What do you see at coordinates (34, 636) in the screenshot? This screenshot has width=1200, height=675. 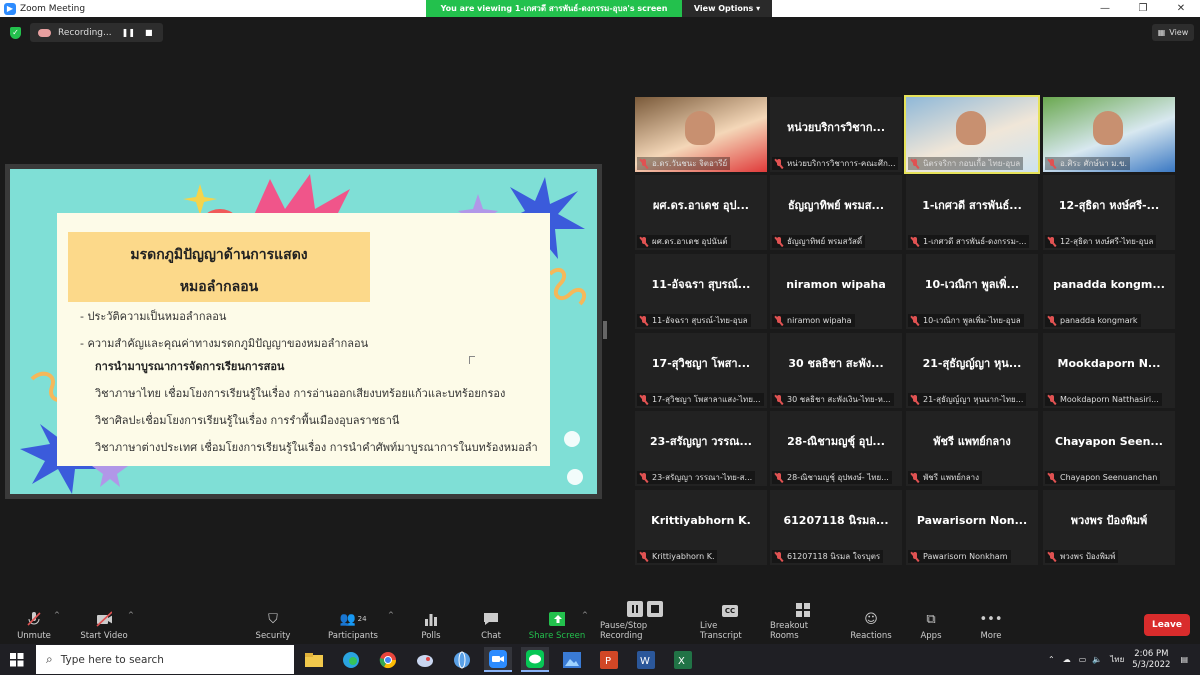 I see `unmute-label: Unmute` at bounding box center [34, 636].